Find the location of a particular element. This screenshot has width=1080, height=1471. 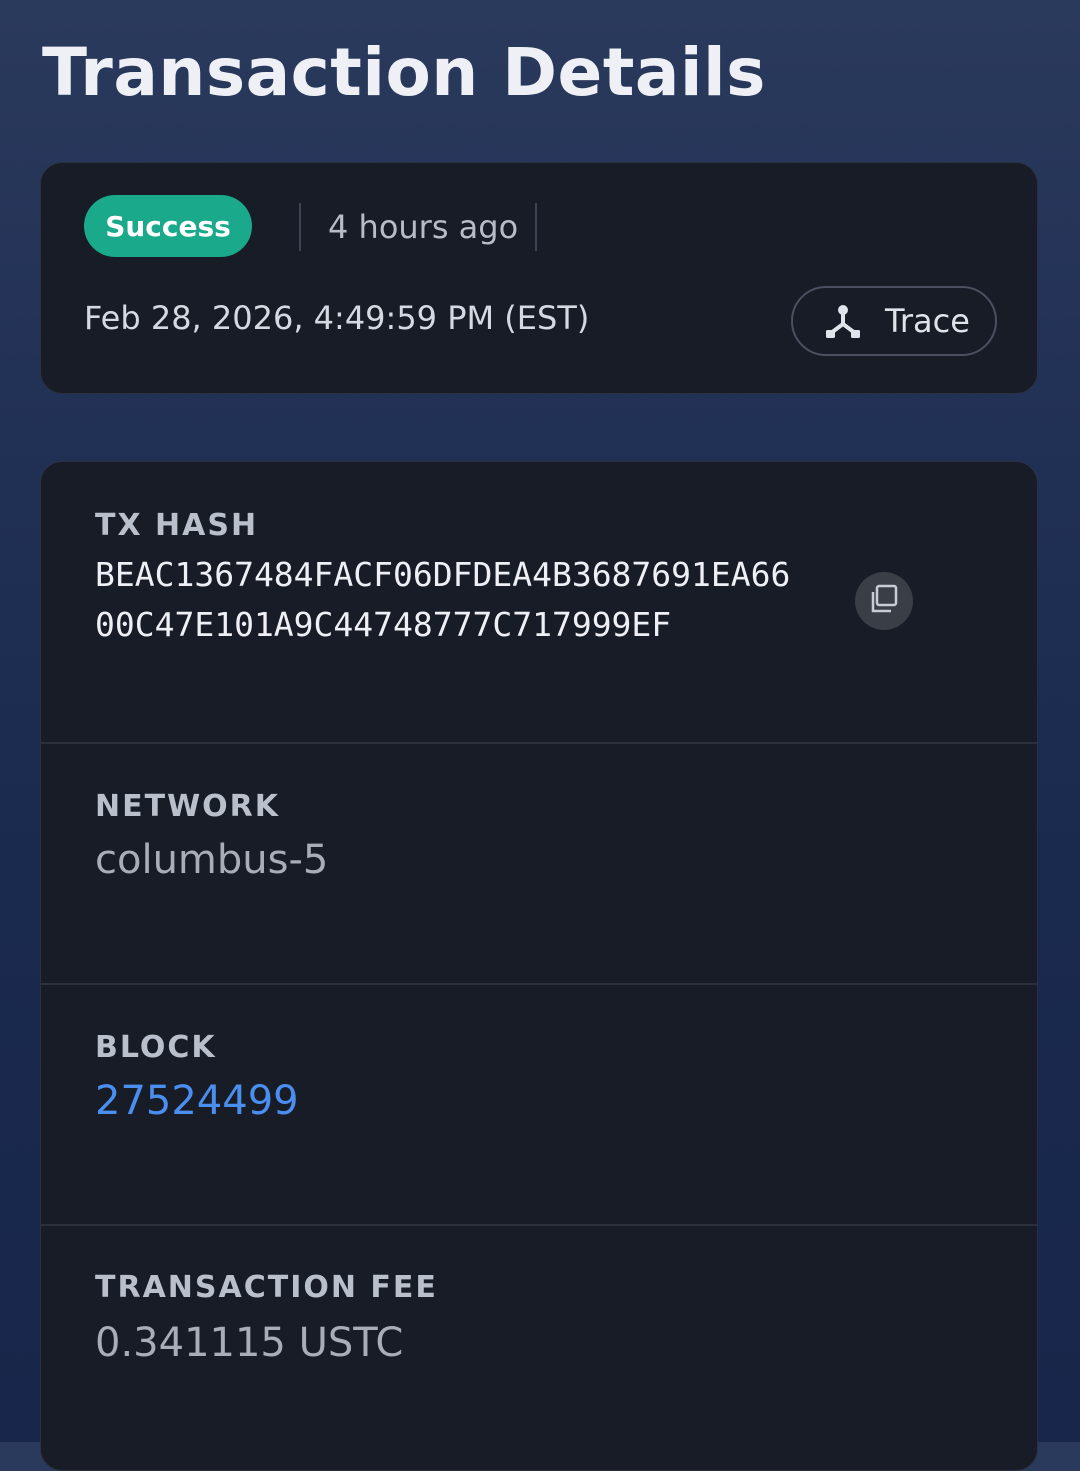

timestamp: Feb 28, 2026, 4:49:59 PM (EST) is located at coordinates (337, 318).